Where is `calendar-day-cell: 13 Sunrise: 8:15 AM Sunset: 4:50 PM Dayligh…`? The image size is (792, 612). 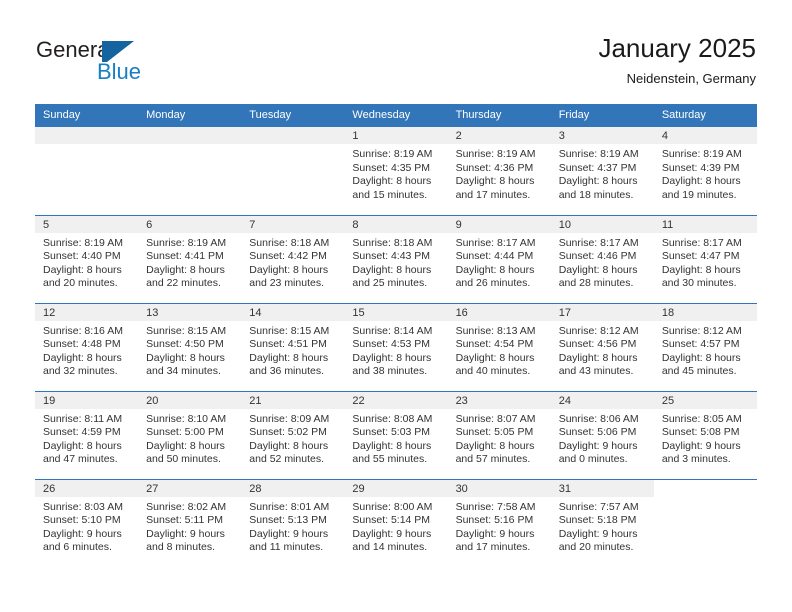
calendar-day-cell: 13 Sunrise: 8:15 AM Sunset: 4:50 PM Dayligh… is located at coordinates (190, 346).